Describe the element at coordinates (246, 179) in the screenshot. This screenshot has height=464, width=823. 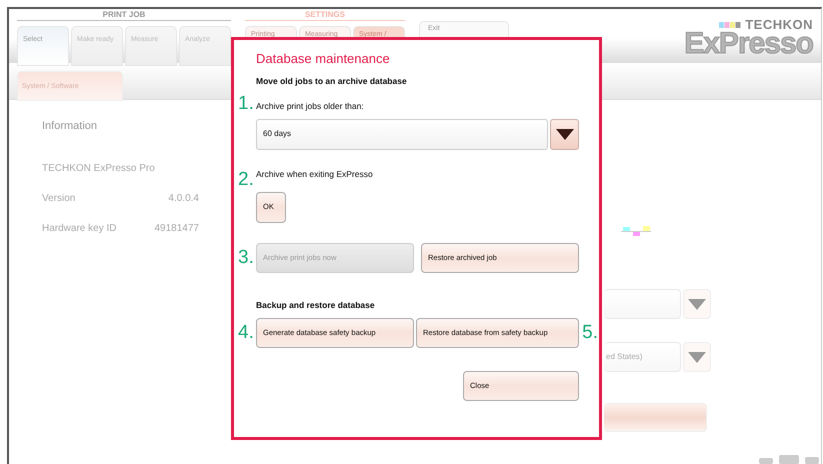
I see `step-number: 2.` at that location.